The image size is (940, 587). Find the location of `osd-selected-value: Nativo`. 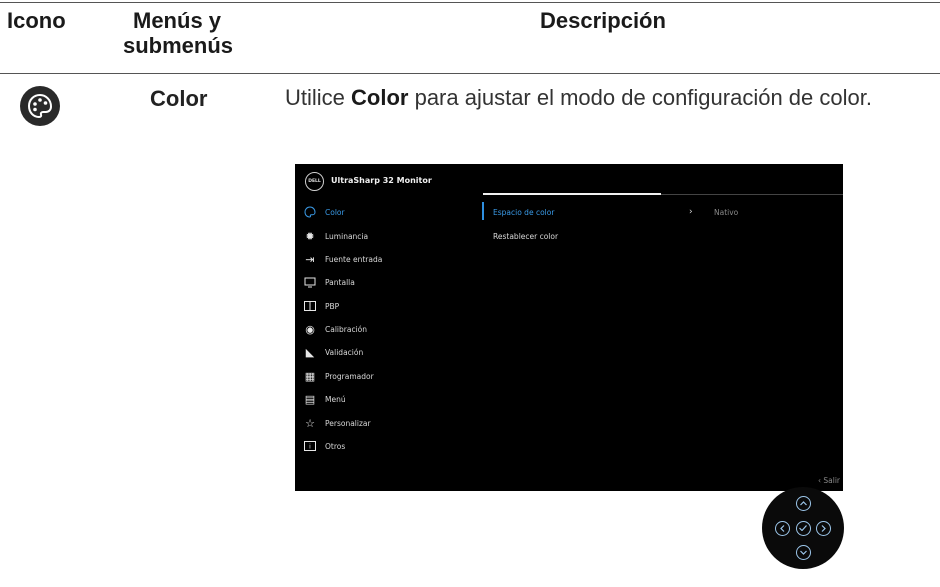

osd-selected-value: Nativo is located at coordinates (726, 212).